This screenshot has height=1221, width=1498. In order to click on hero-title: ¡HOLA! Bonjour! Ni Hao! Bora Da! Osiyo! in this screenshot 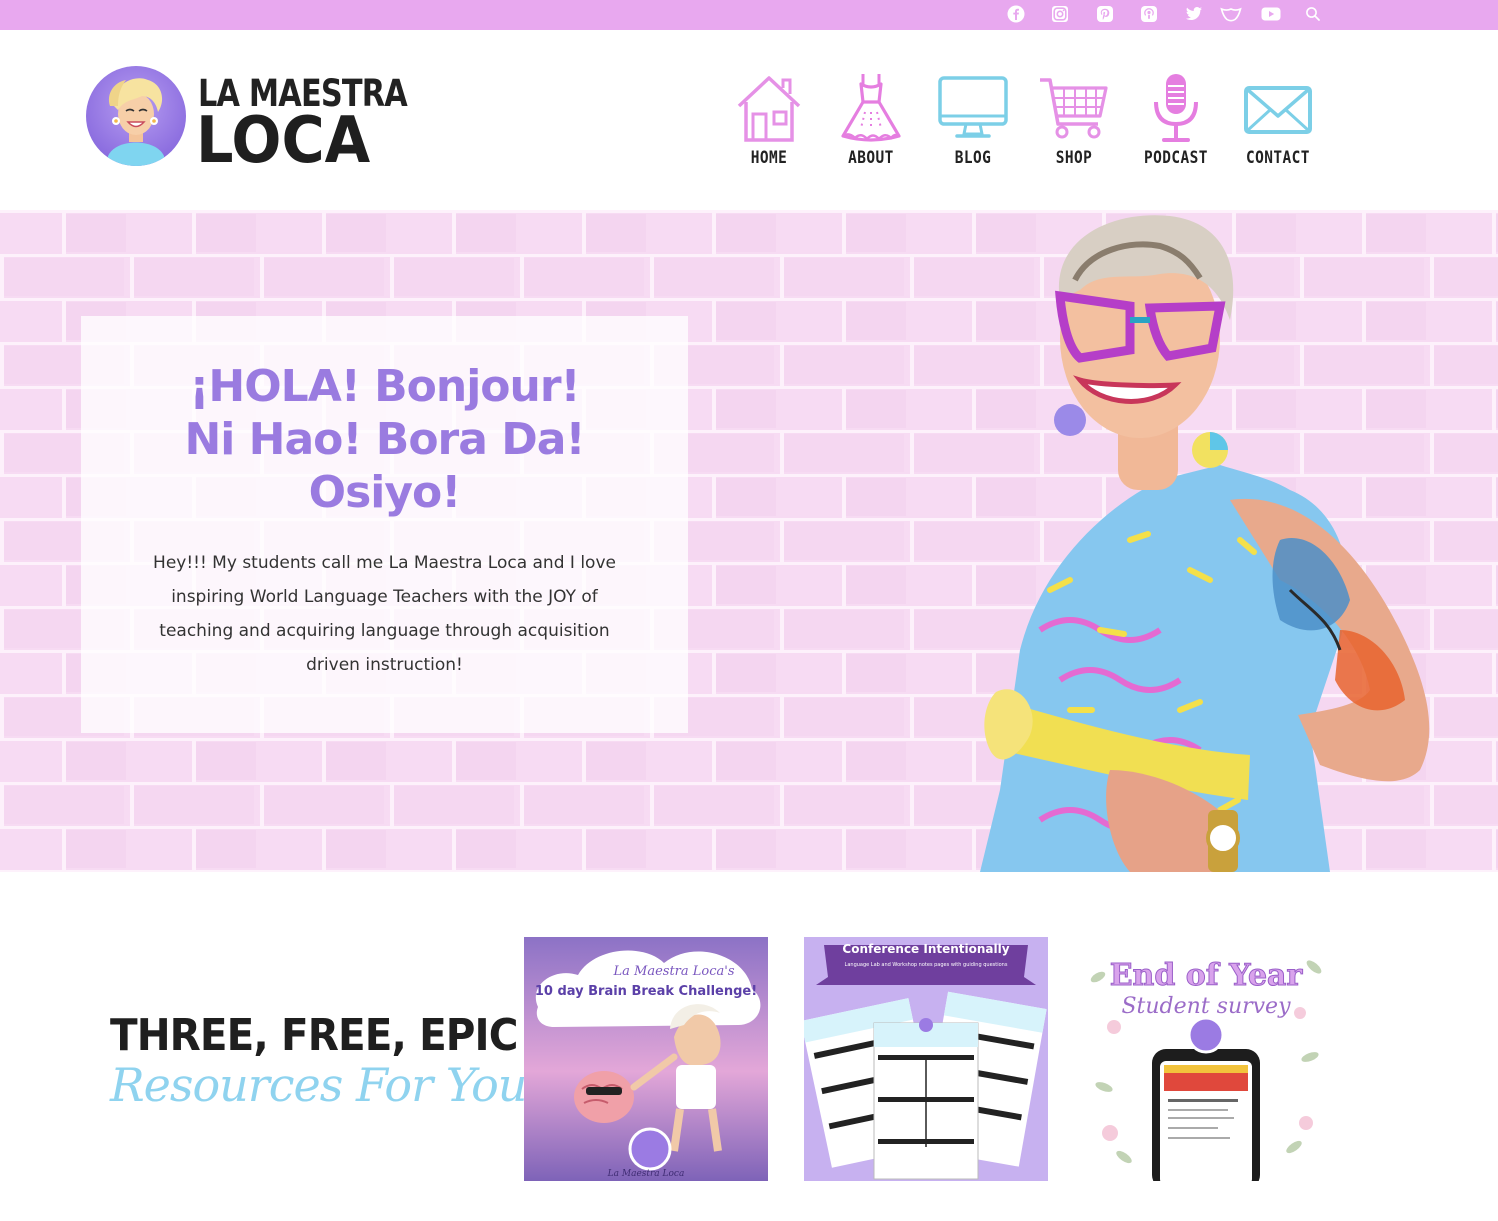, I will do `click(384, 439)`.